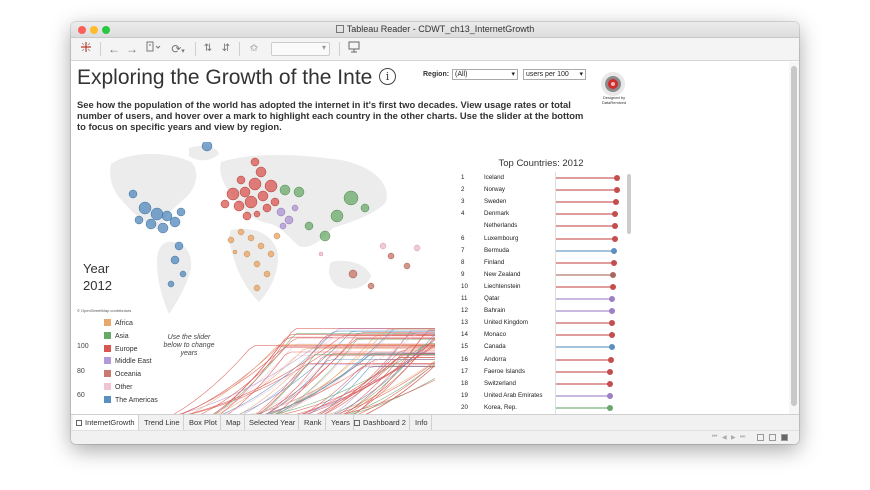  Describe the element at coordinates (629, 204) in the screenshot. I see `rank-list-scrollbar` at that location.